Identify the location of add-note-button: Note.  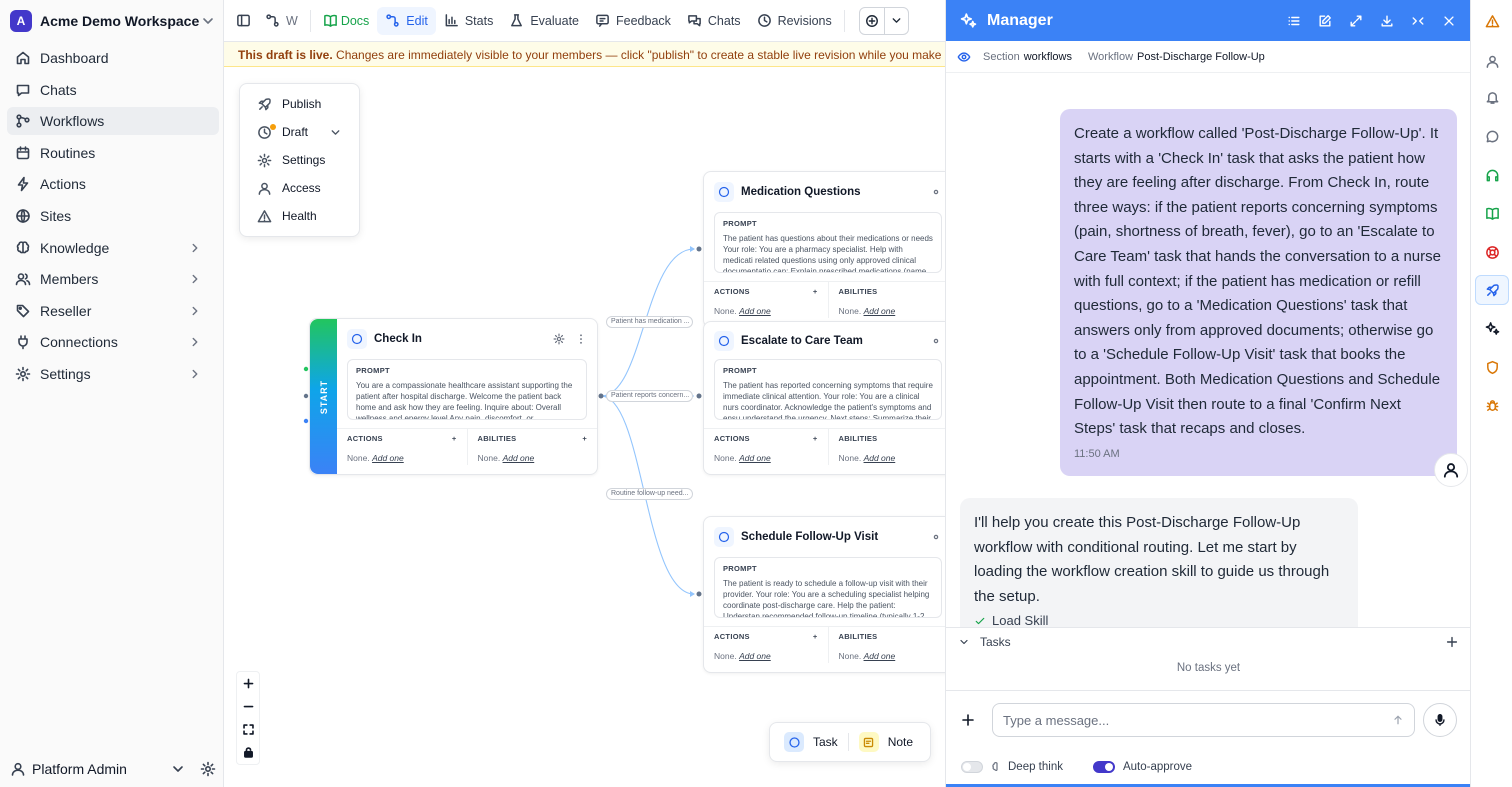
(886, 742).